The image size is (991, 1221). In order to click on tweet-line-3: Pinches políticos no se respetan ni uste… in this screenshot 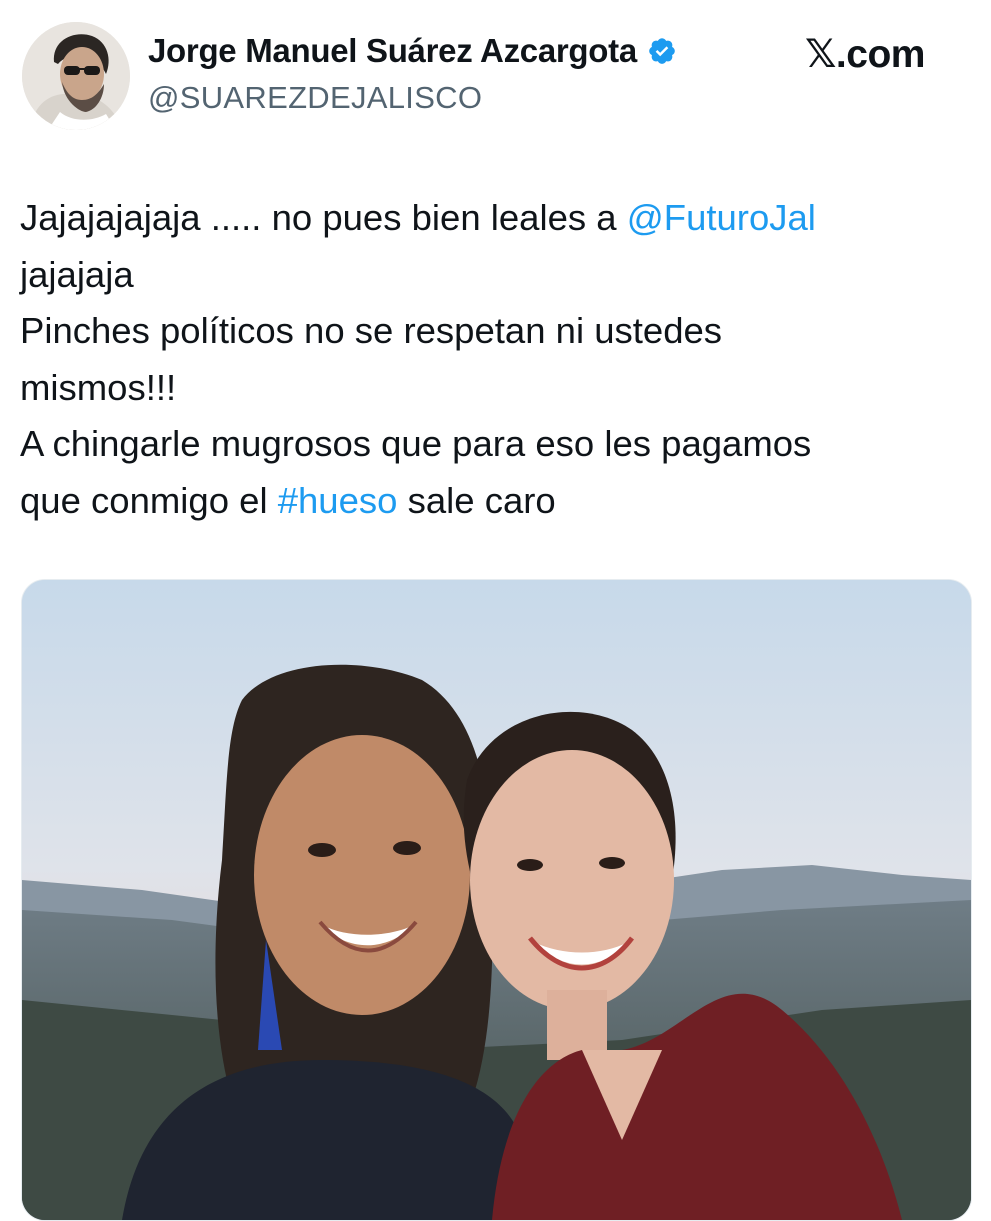, I will do `click(371, 330)`.